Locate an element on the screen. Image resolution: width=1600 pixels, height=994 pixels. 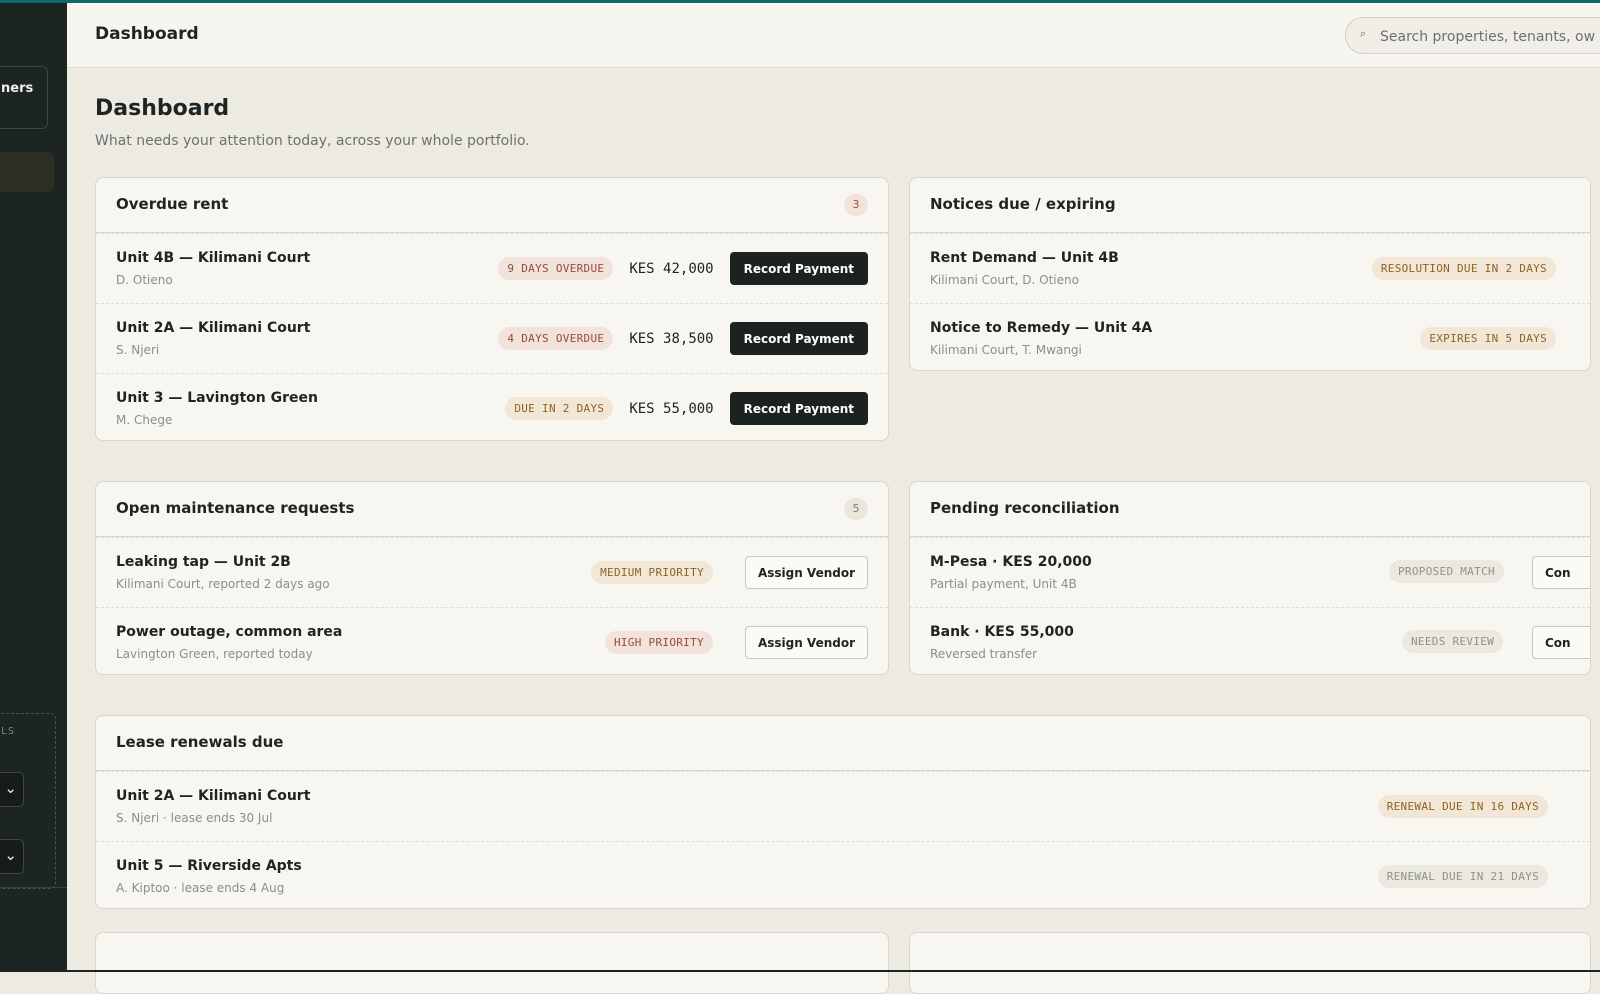
item-subtitle: Reversed transfer is located at coordinates (984, 654).